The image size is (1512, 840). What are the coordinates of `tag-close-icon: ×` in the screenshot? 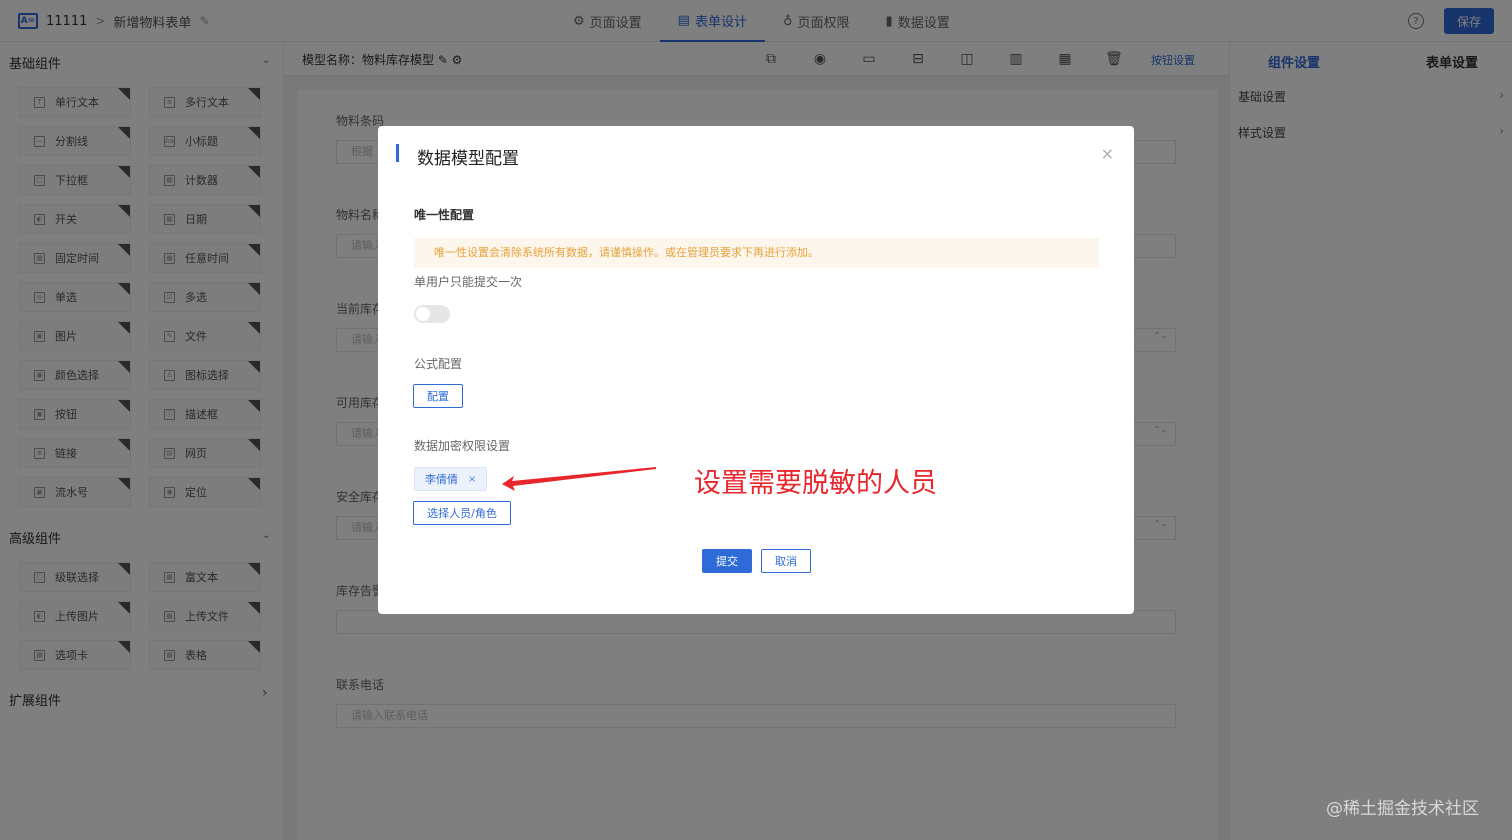 It's located at (472, 479).